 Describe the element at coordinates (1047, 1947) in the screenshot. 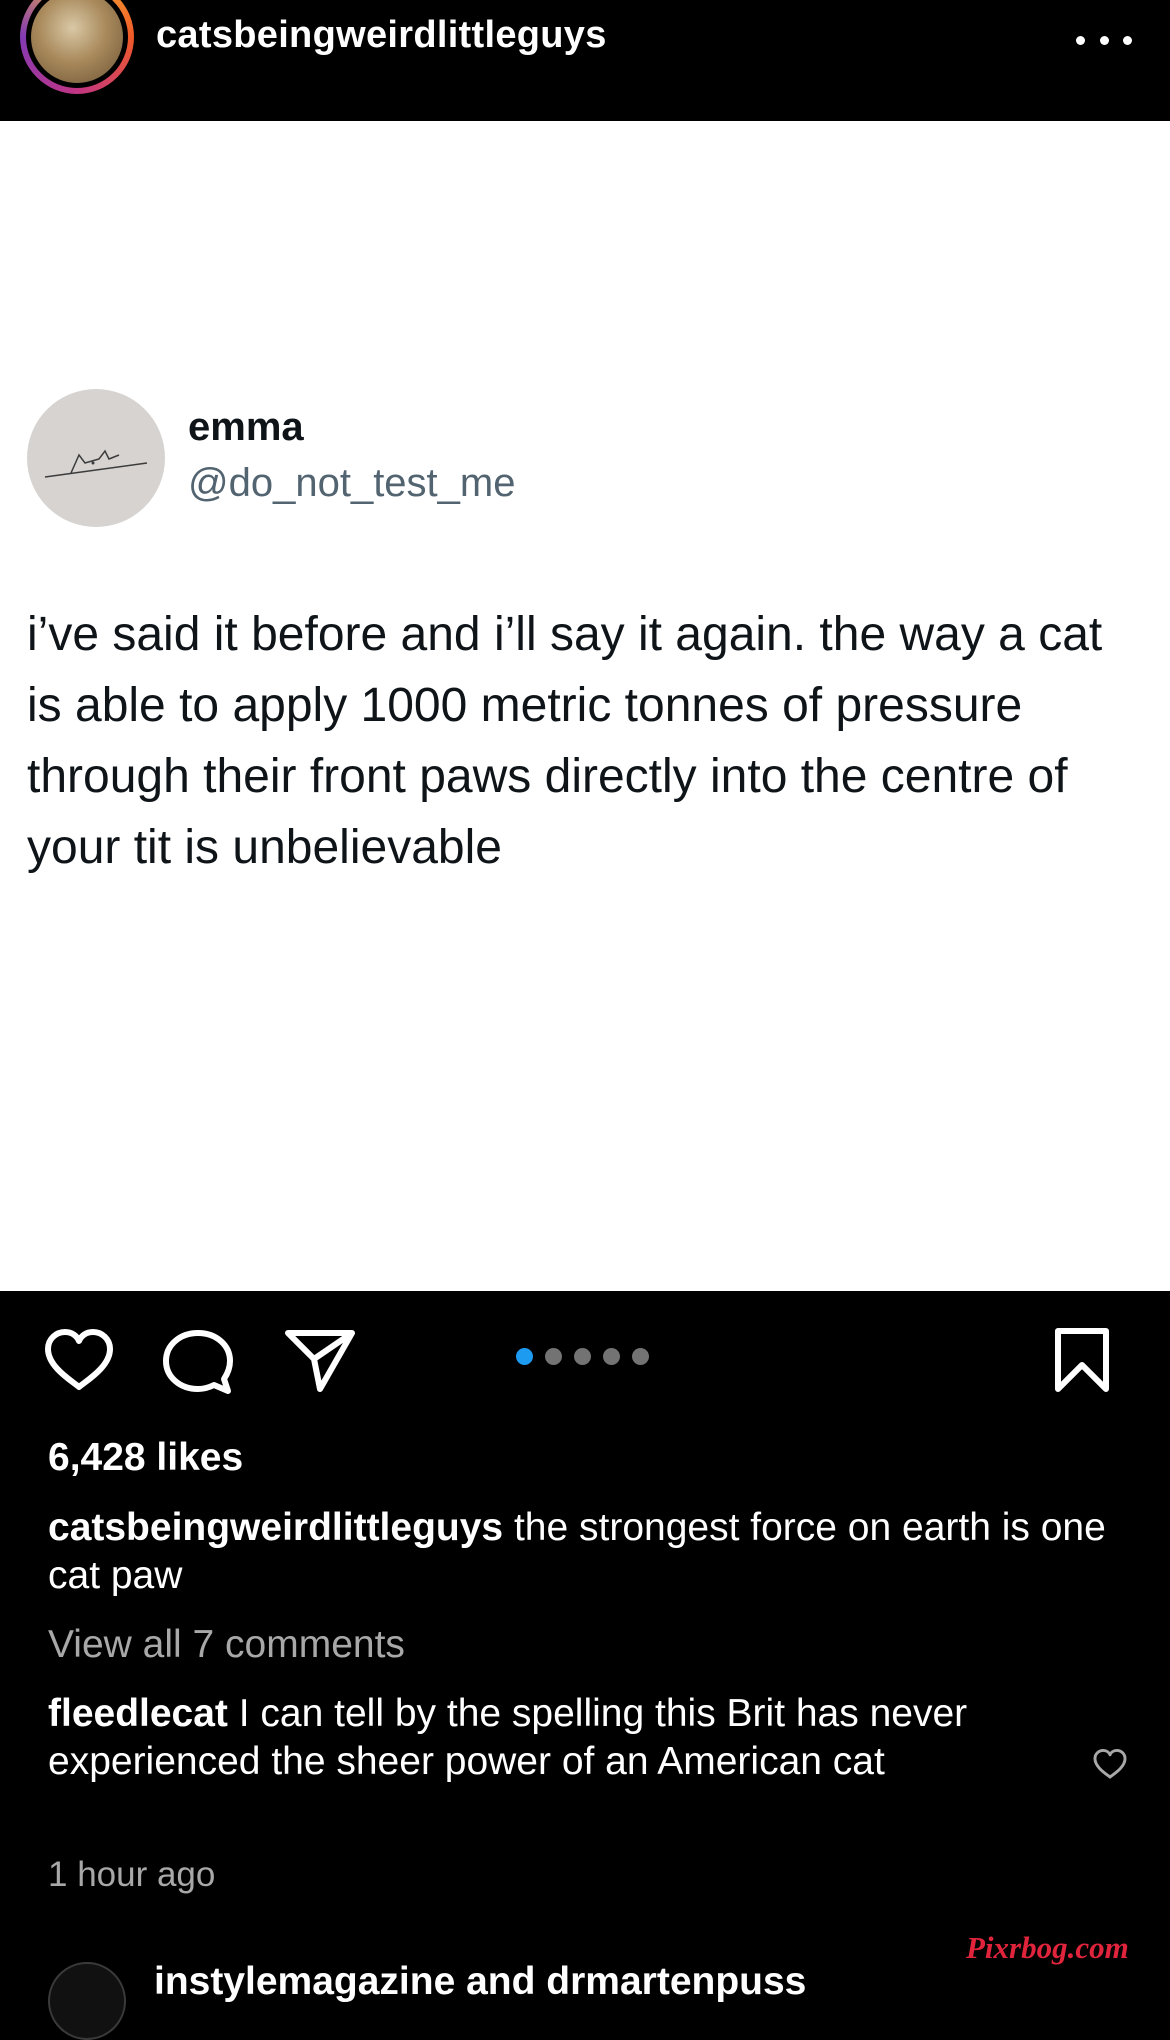

I see `watermark: Pixrbog.com` at that location.